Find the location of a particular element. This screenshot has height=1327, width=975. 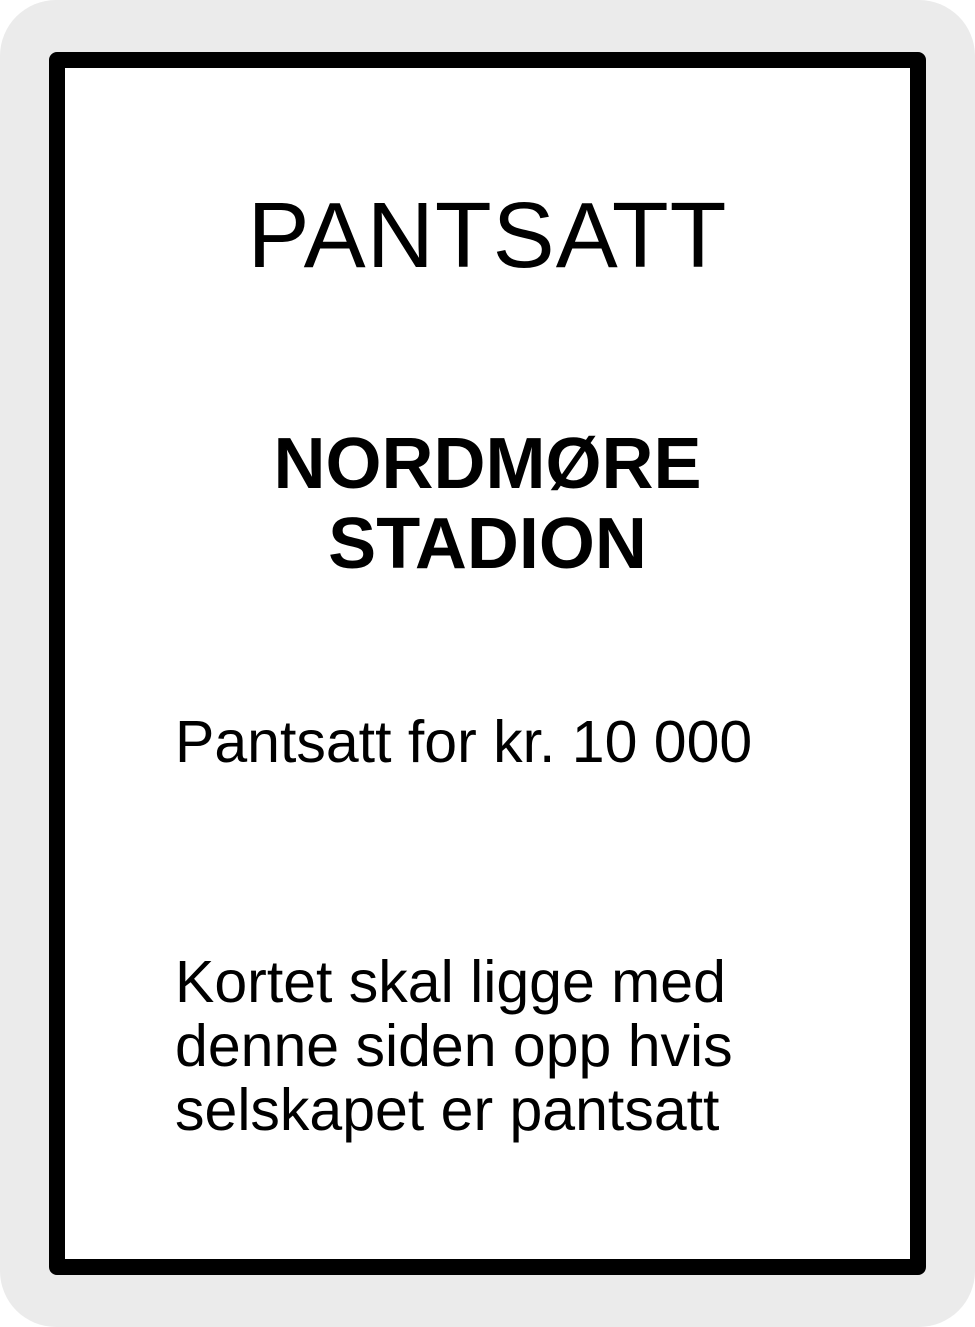

instruction-line-2: denne siden opp hvis is located at coordinates (454, 1046).